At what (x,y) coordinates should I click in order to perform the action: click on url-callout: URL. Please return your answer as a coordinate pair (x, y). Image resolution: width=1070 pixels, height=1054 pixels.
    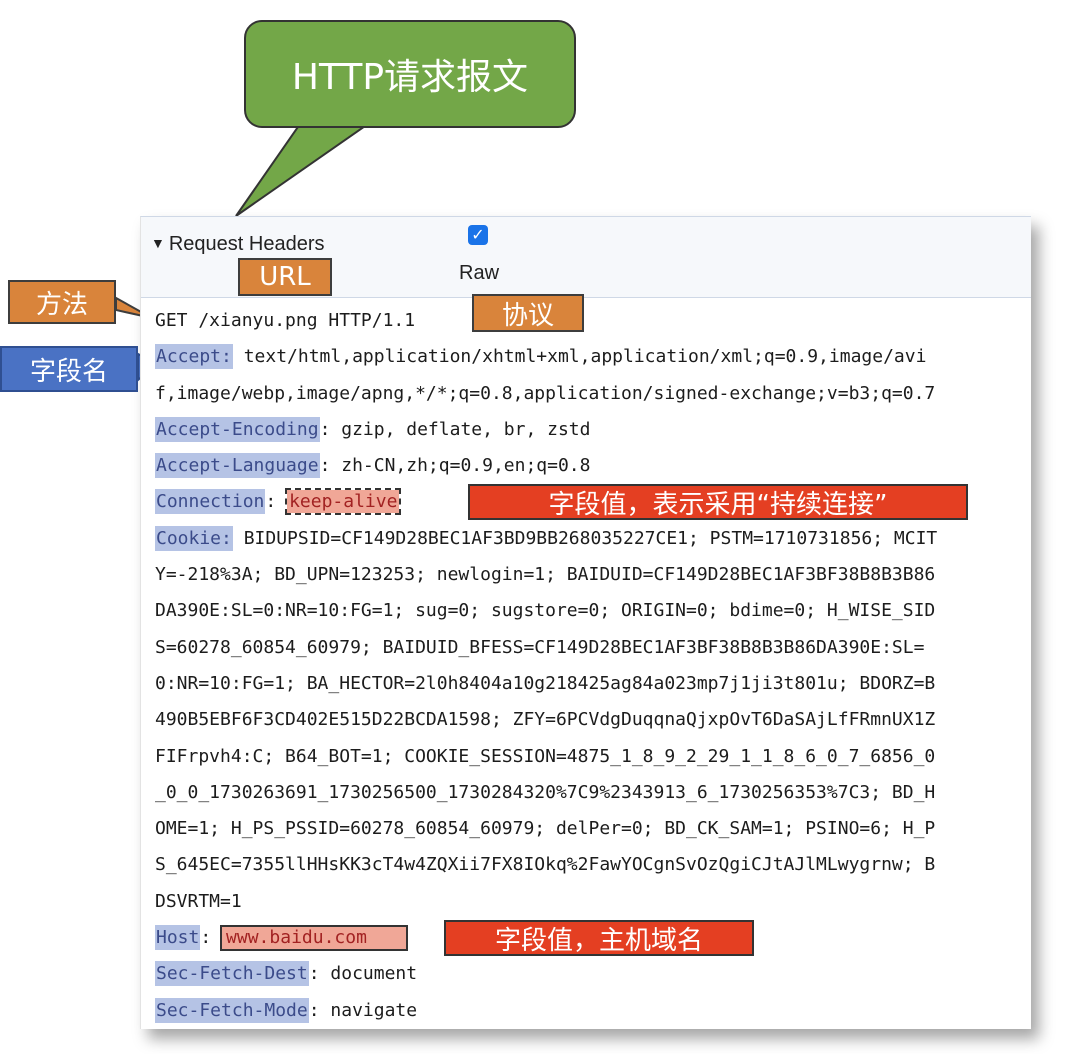
    Looking at the image, I should click on (285, 277).